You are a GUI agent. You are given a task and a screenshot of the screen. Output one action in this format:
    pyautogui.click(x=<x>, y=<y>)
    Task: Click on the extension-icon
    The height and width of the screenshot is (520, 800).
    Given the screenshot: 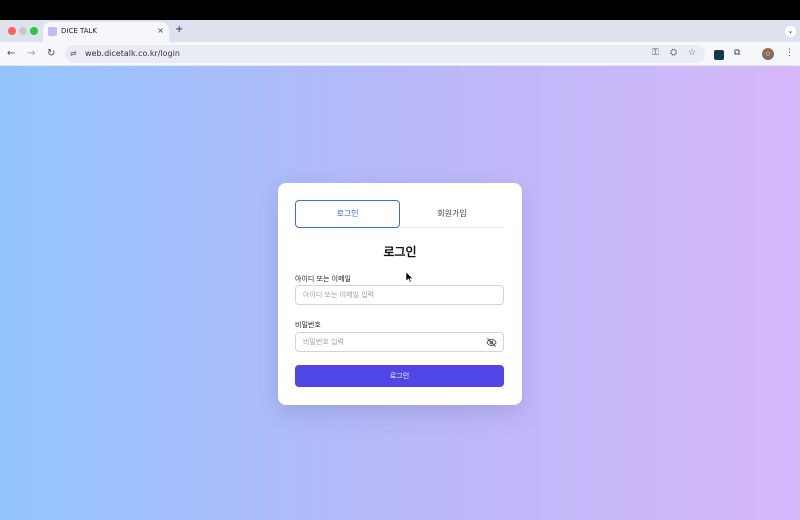 What is the action you would take?
    pyautogui.click(x=719, y=55)
    